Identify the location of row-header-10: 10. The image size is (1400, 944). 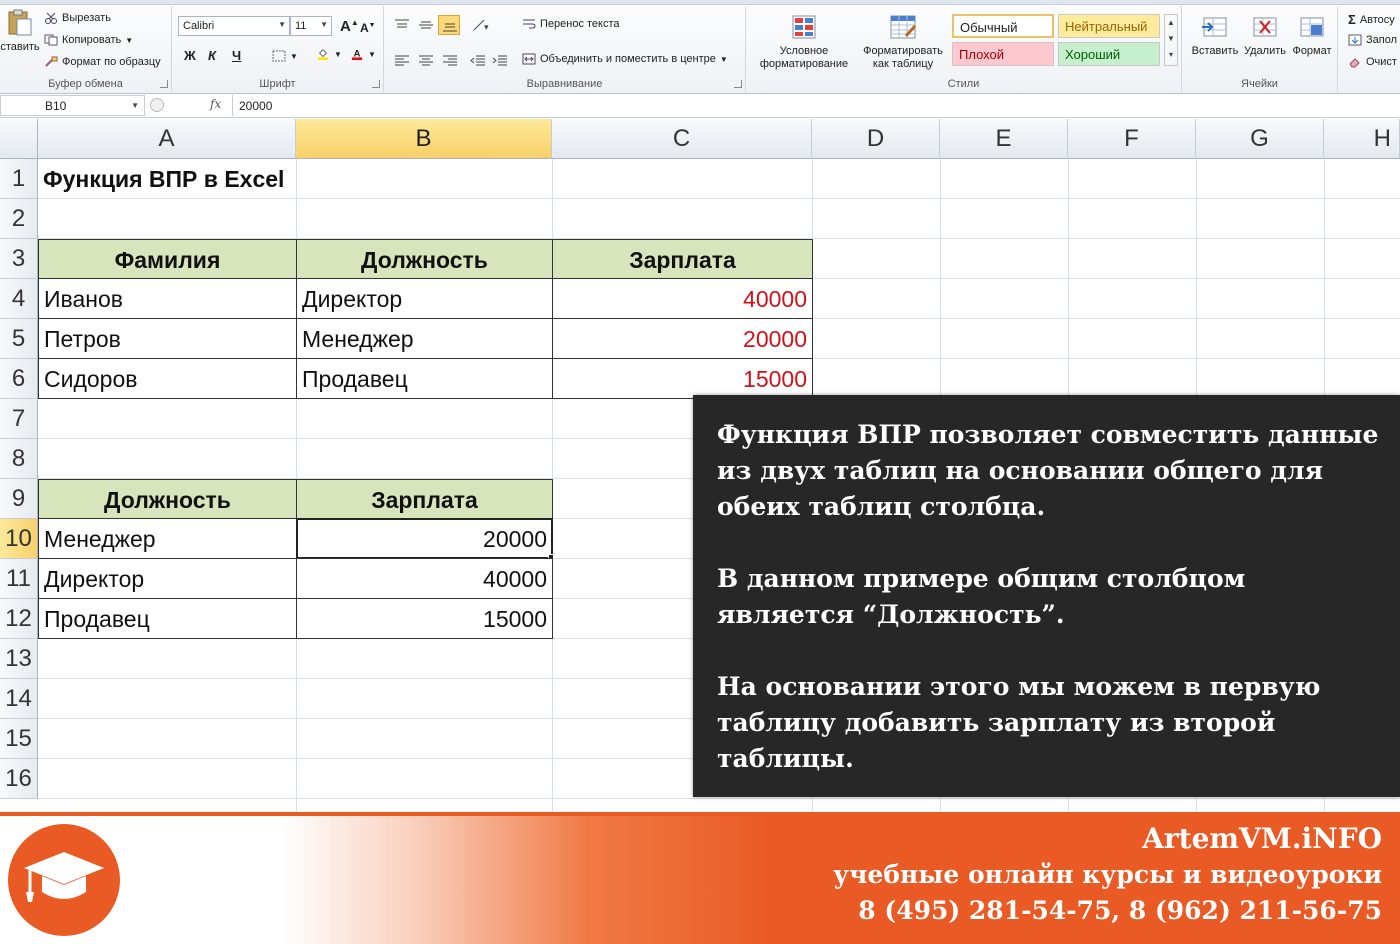
(19, 539).